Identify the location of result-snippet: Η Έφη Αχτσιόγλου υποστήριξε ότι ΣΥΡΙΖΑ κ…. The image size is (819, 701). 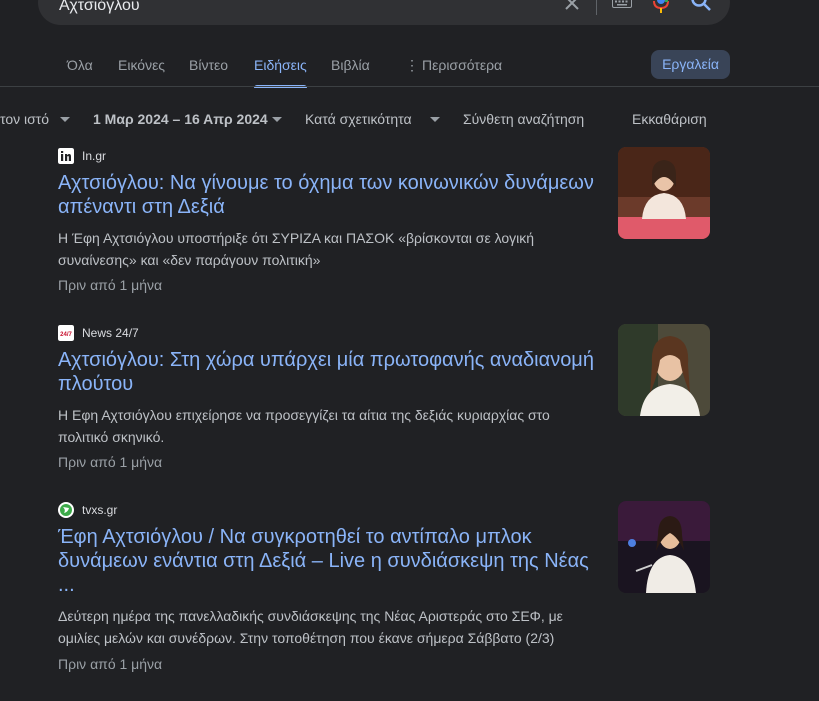
(296, 249).